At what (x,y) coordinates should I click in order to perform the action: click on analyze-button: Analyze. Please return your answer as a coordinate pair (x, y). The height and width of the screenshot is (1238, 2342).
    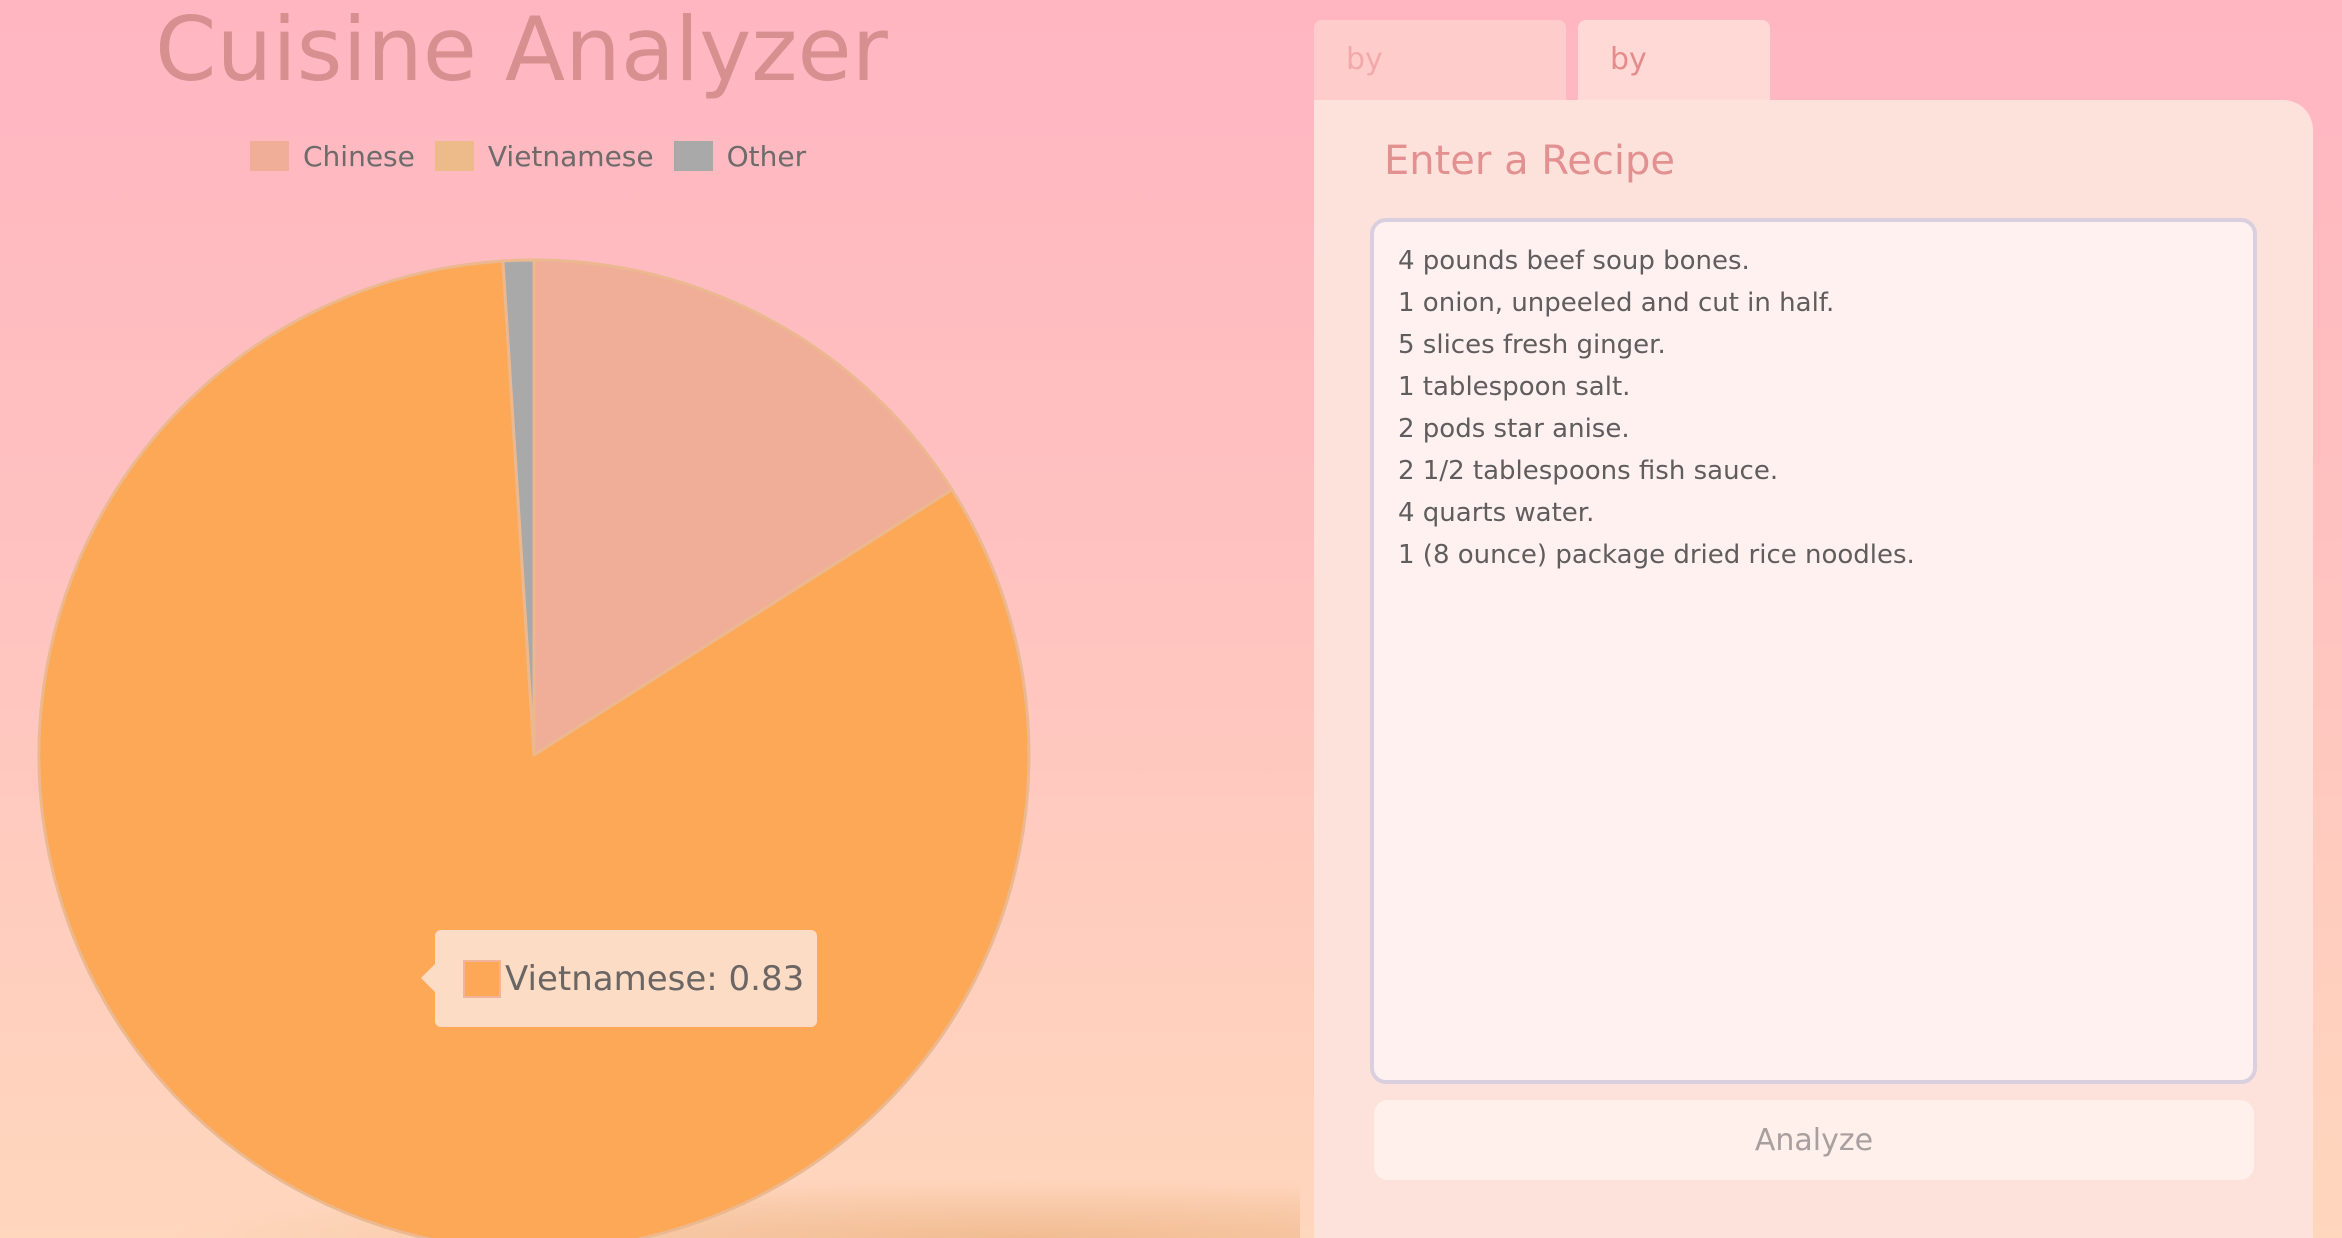
    Looking at the image, I should click on (1814, 1140).